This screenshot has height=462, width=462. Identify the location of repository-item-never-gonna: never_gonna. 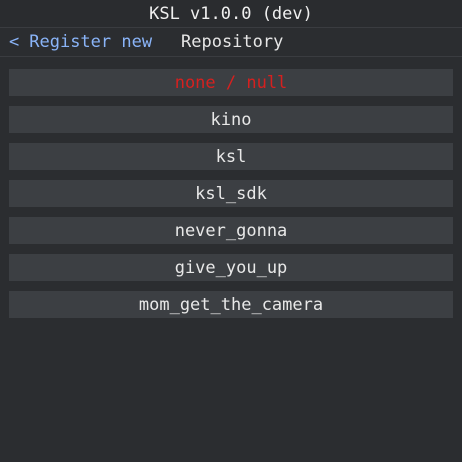
(231, 230).